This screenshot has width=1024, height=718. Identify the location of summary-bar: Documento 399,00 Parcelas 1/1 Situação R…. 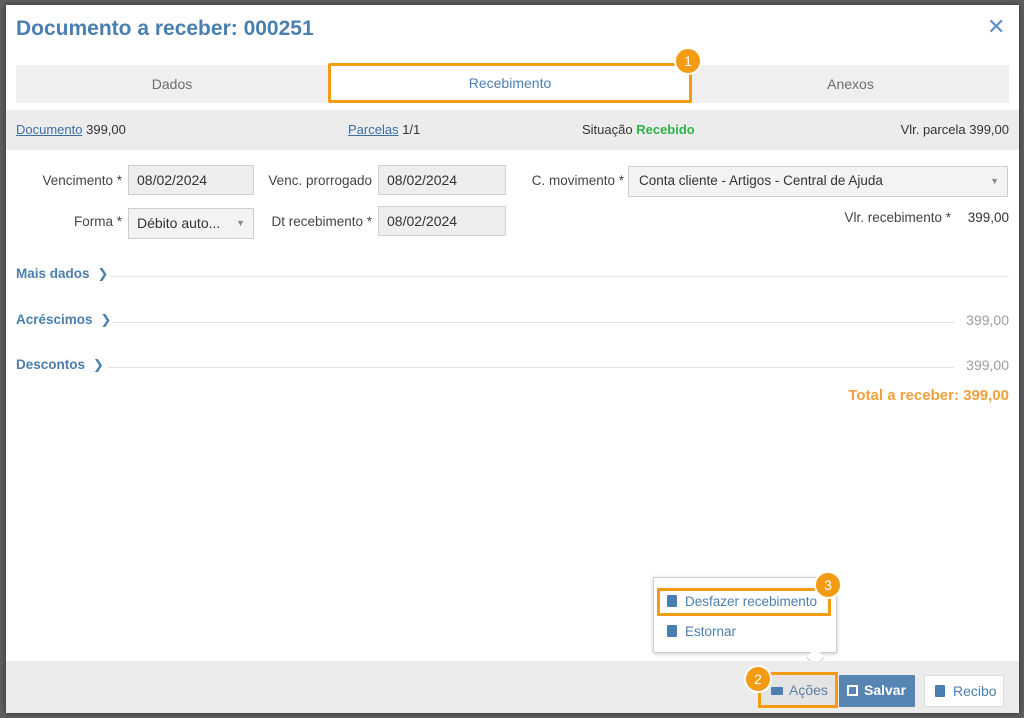
(512, 130).